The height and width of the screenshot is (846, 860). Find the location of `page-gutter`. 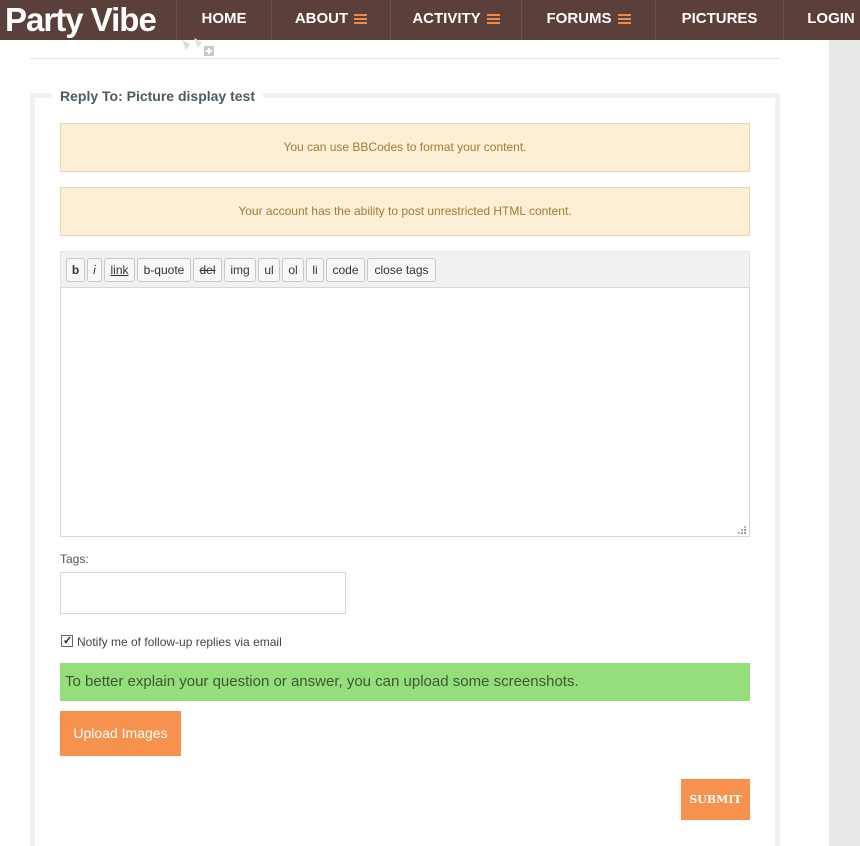

page-gutter is located at coordinates (844, 423).